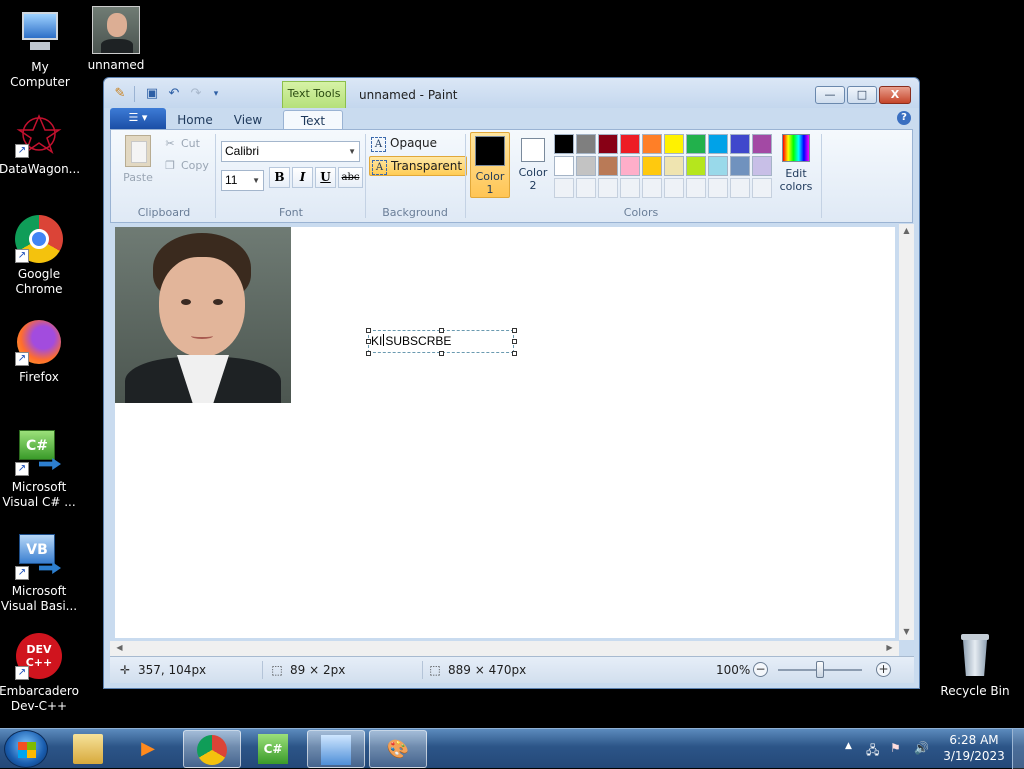 The image size is (1024, 769). I want to click on action-center-flag-icon: ⚑, so click(895, 748).